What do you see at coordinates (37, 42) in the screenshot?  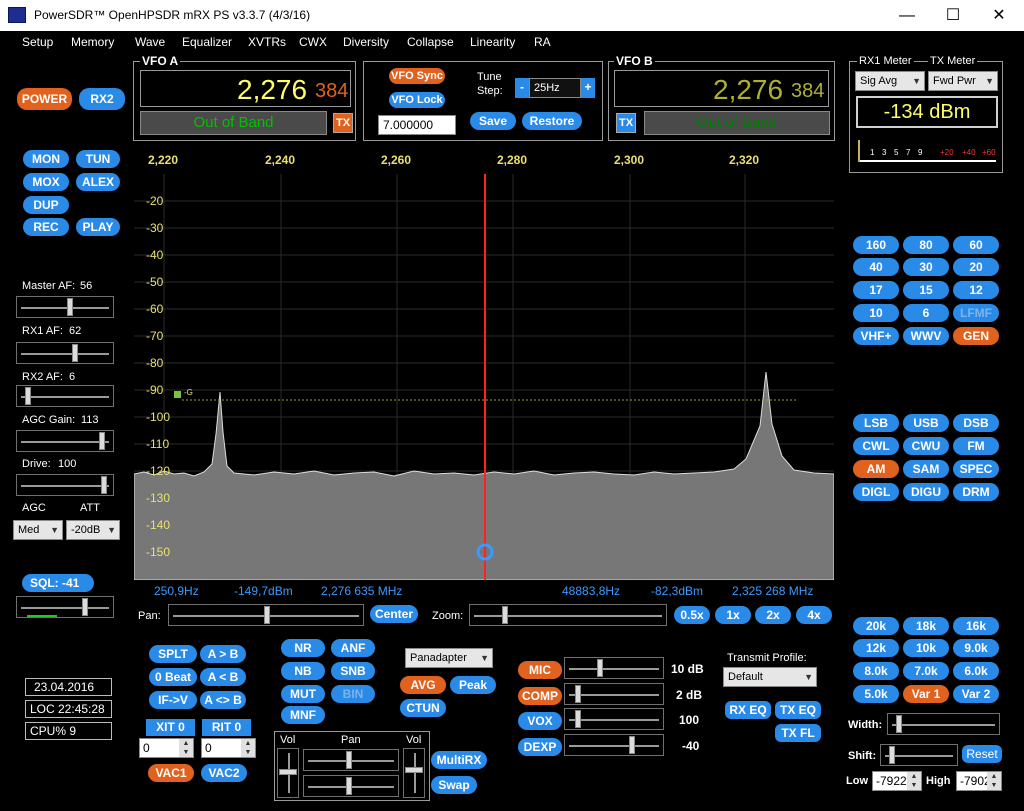 I see `menu-setup: Setup` at bounding box center [37, 42].